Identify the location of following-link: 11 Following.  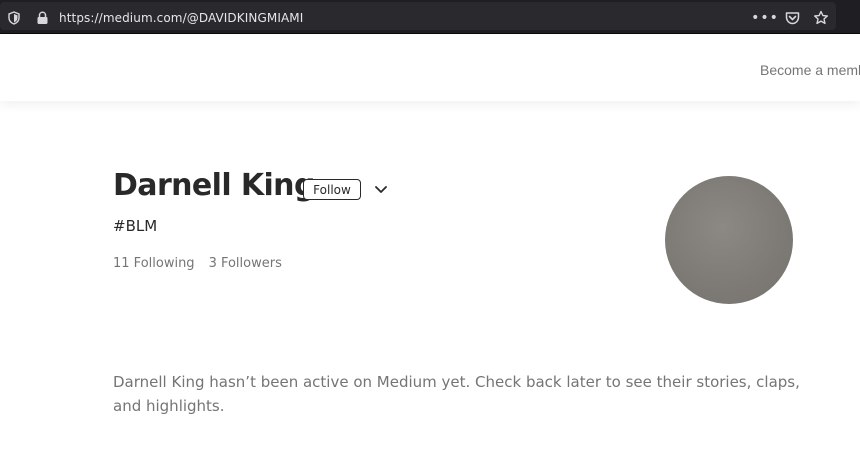
(154, 263).